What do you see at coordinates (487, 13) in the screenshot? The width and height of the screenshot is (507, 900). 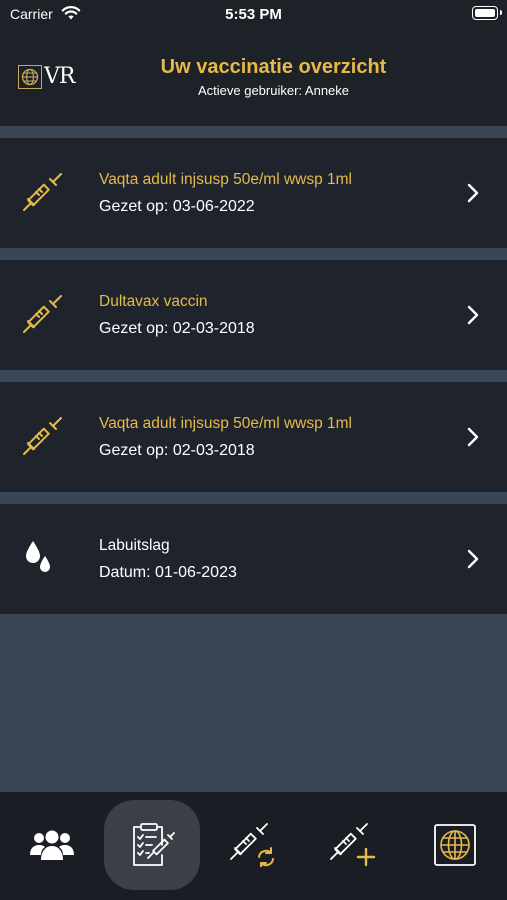 I see `battery-icon` at bounding box center [487, 13].